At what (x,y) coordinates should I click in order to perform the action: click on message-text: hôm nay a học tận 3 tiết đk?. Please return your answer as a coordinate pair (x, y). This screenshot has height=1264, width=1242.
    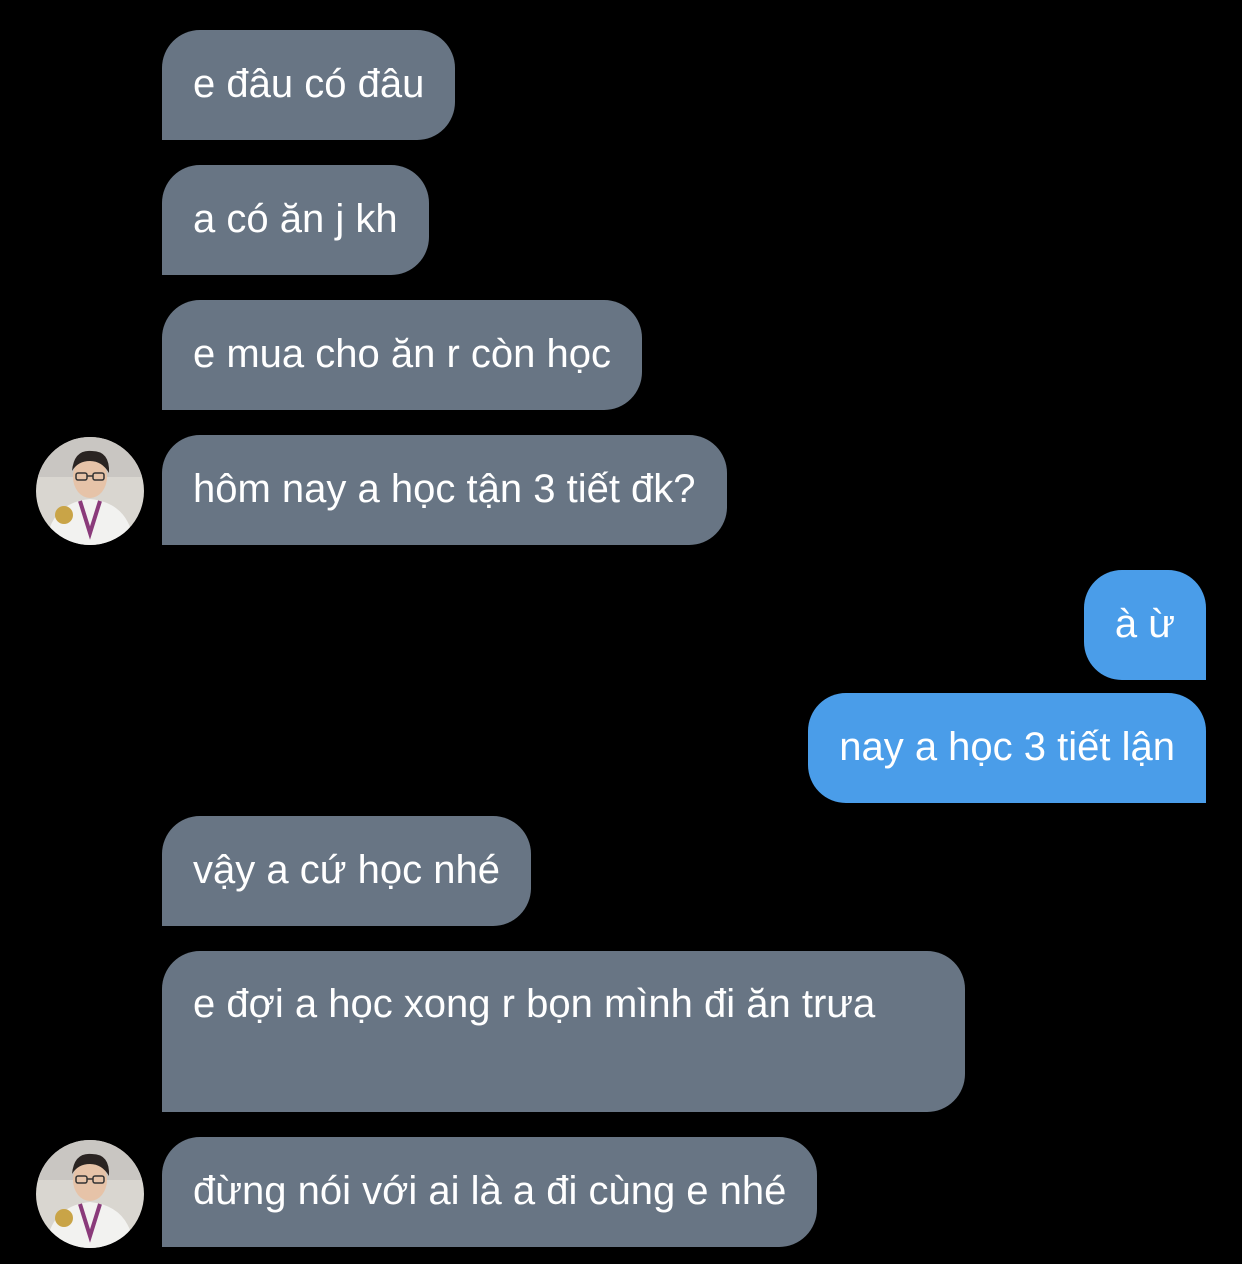
    Looking at the image, I should click on (444, 489).